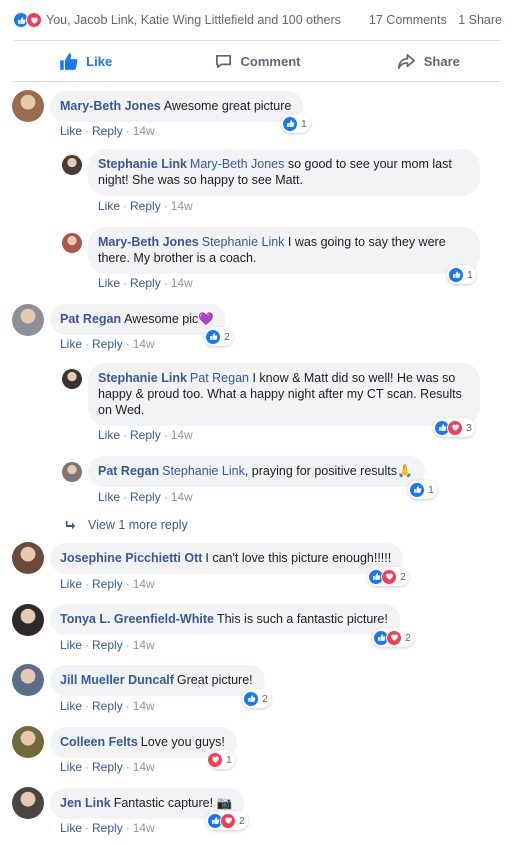 The height and width of the screenshot is (845, 514). I want to click on comment-author: Josephine Picchietti Ott, so click(131, 558).